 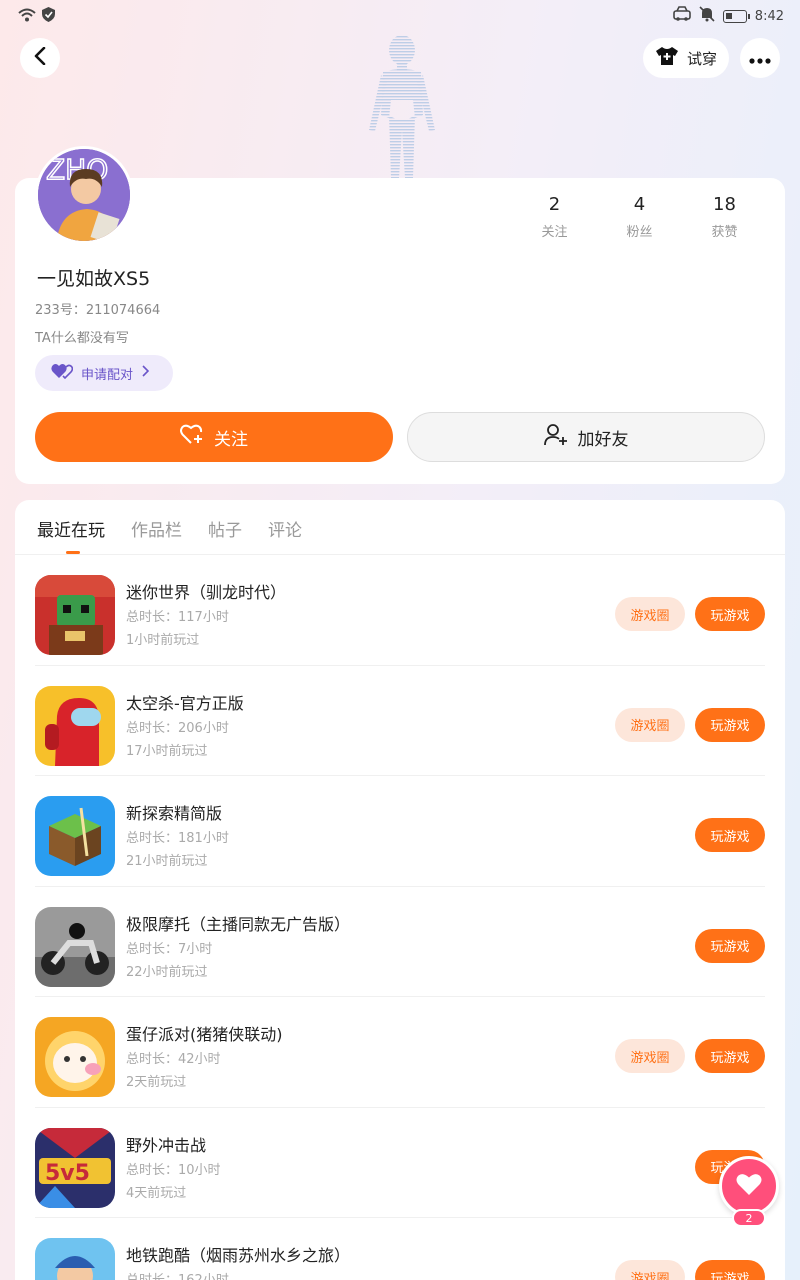 I want to click on chevron-right-icon, so click(x=145, y=373).